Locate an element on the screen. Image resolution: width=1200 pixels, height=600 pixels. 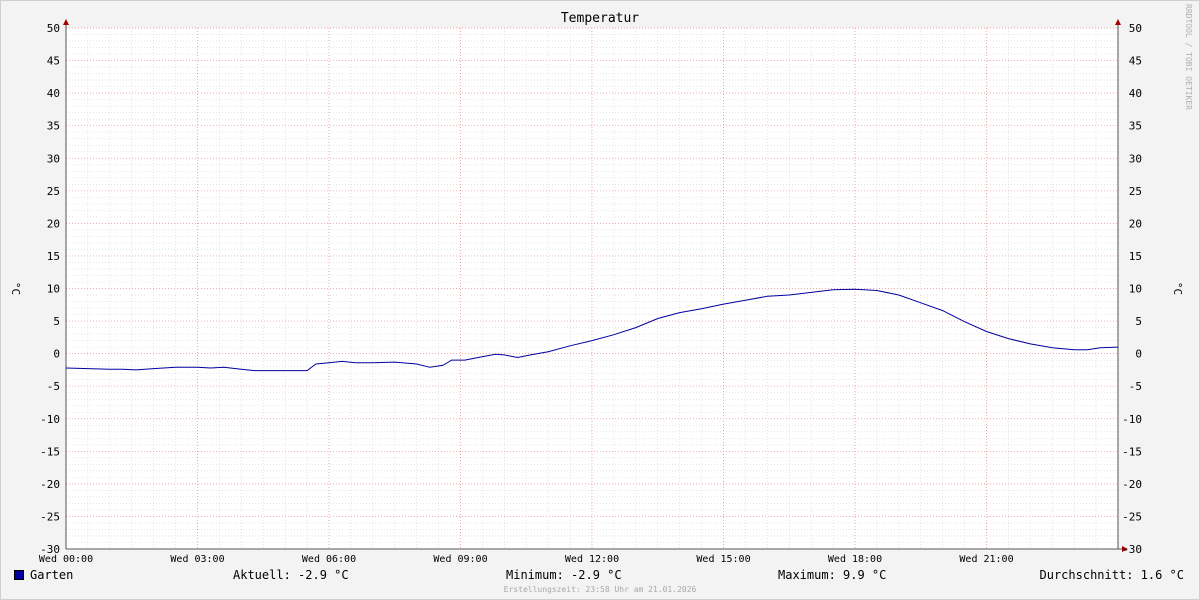
y-tick-label-right: -10 is located at coordinates (1132, 419).